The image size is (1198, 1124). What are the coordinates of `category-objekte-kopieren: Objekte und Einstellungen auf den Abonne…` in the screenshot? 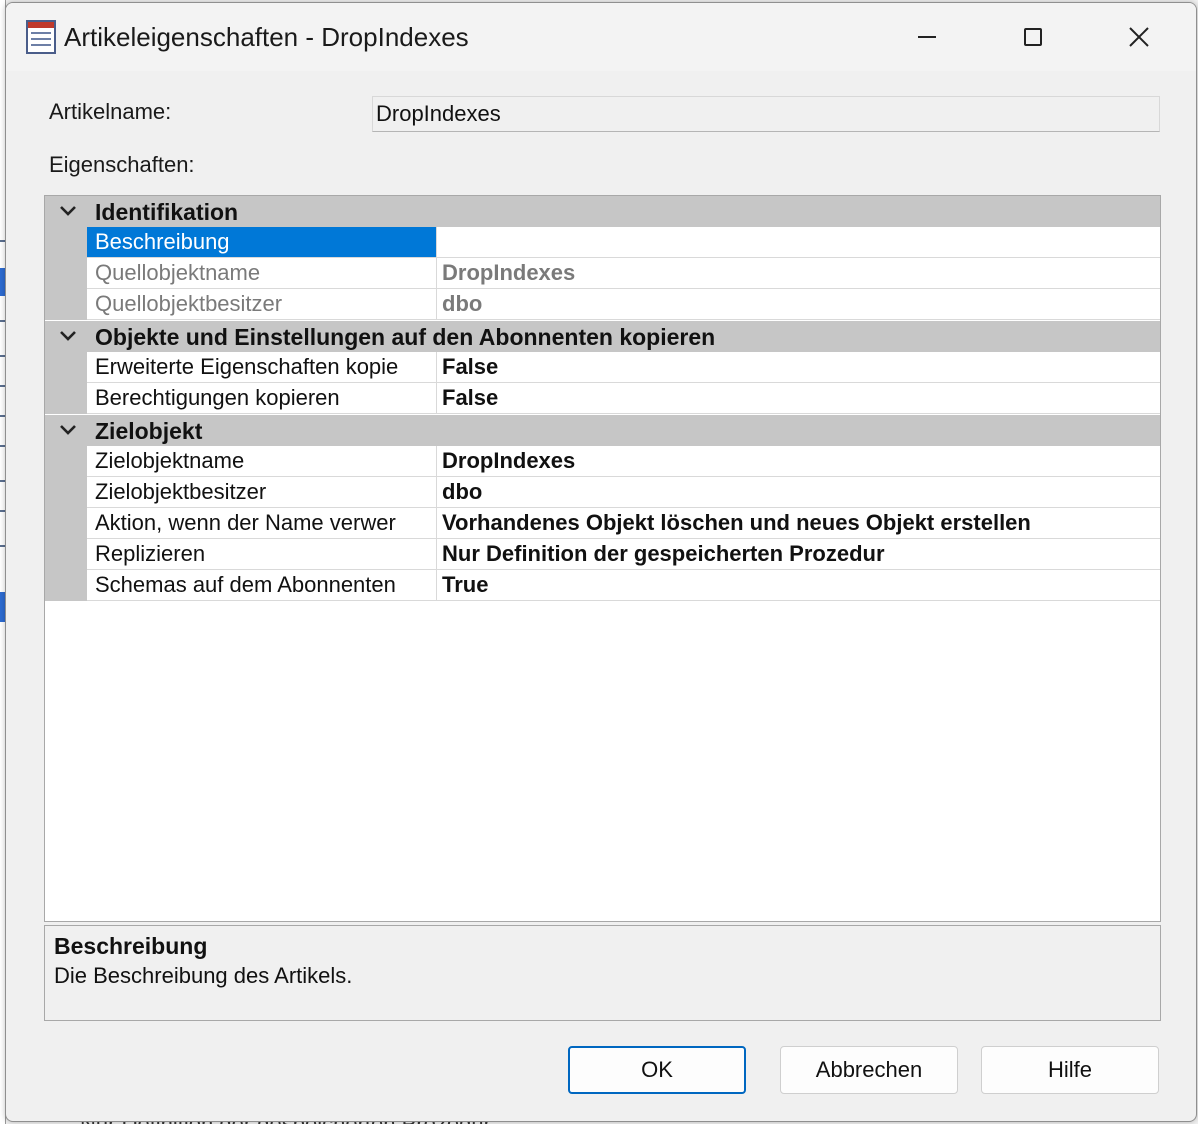 It's located at (602, 336).